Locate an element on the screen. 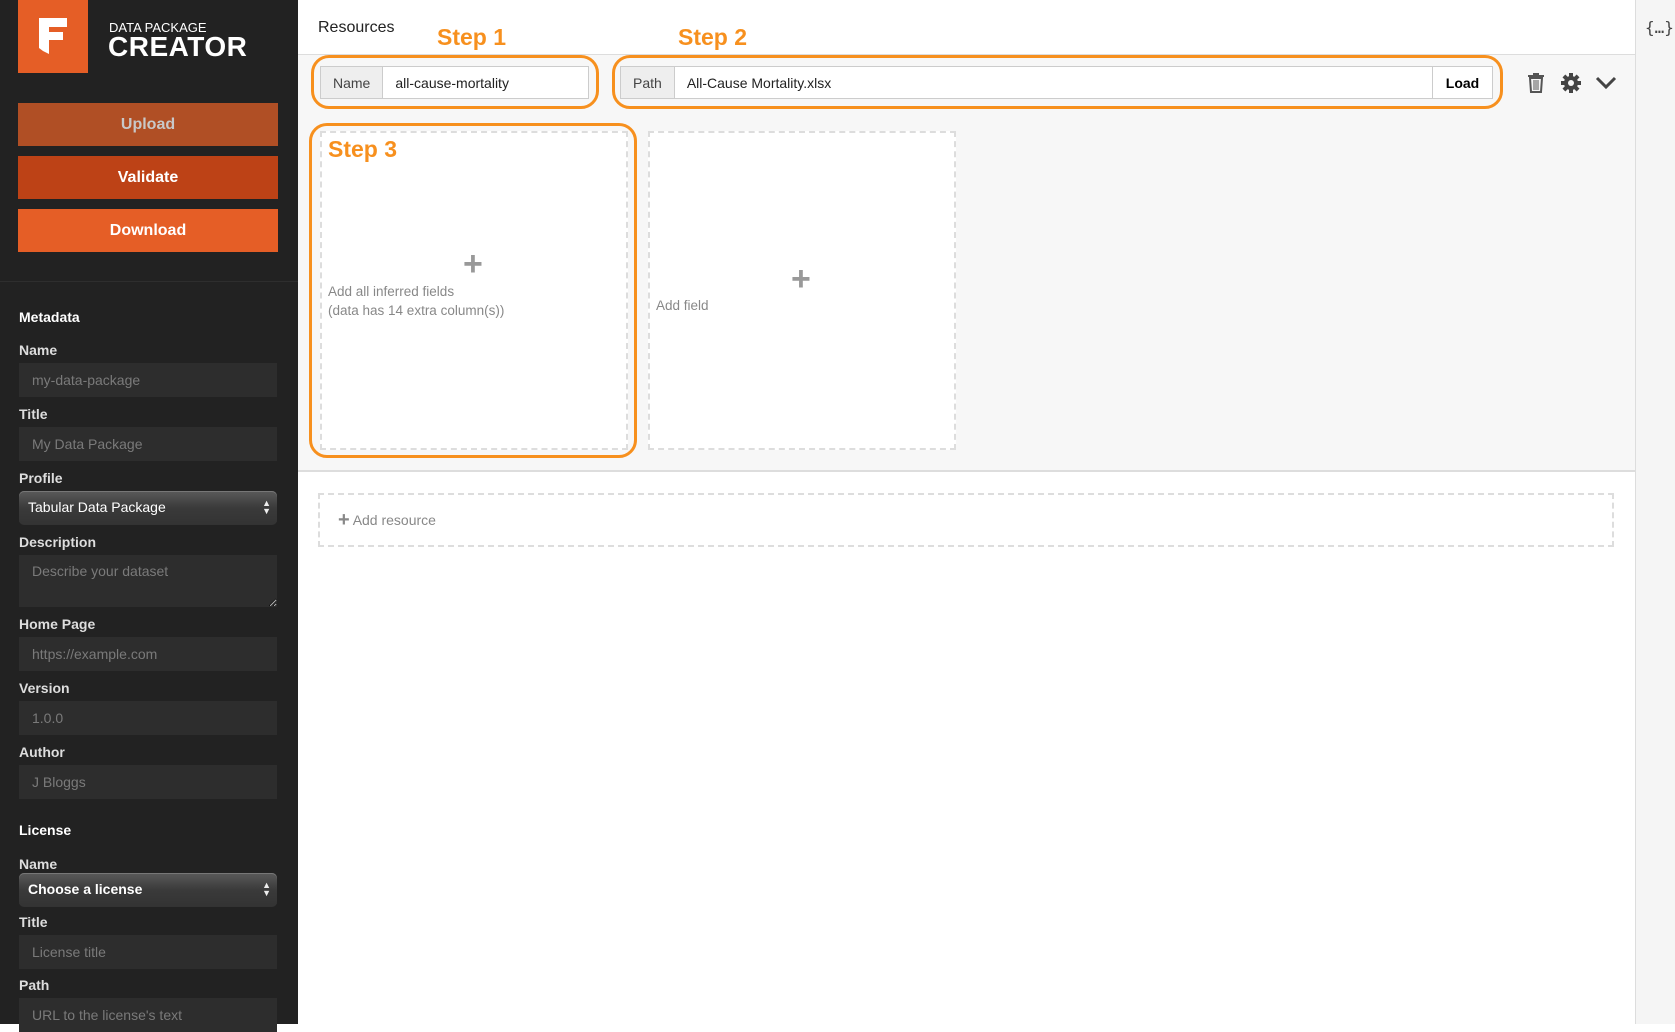 This screenshot has width=1675, height=1032. chevron-down-icon is located at coordinates (1606, 83).